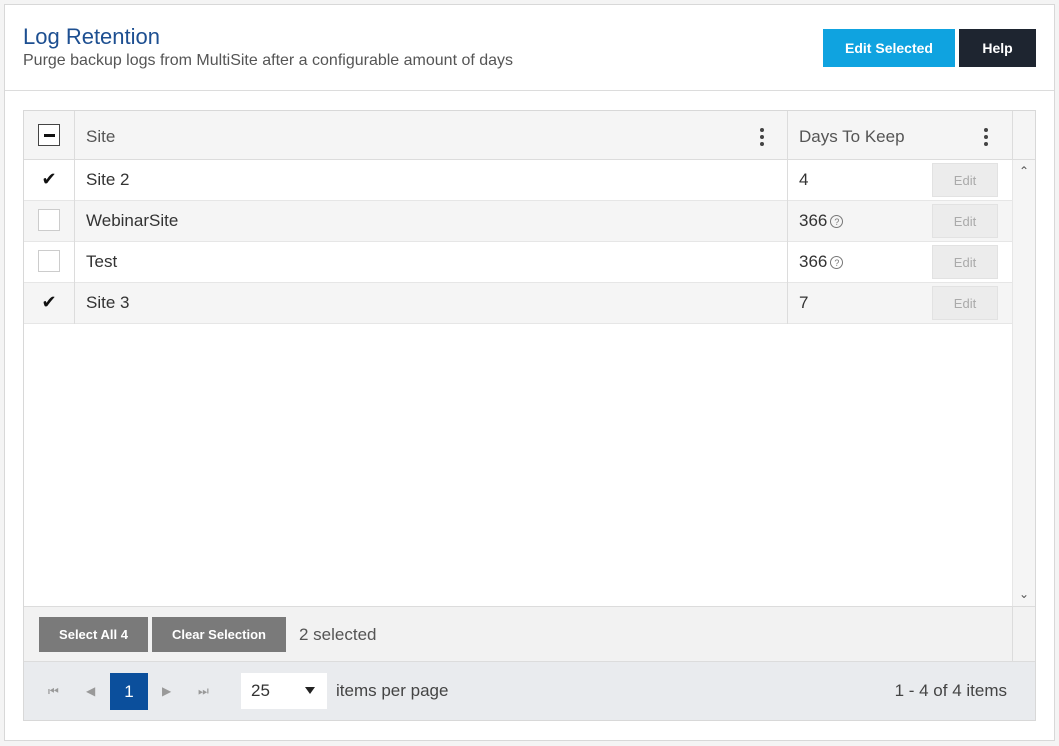 The width and height of the screenshot is (1059, 746). What do you see at coordinates (986, 137) in the screenshot?
I see `days-column-menu-icon` at bounding box center [986, 137].